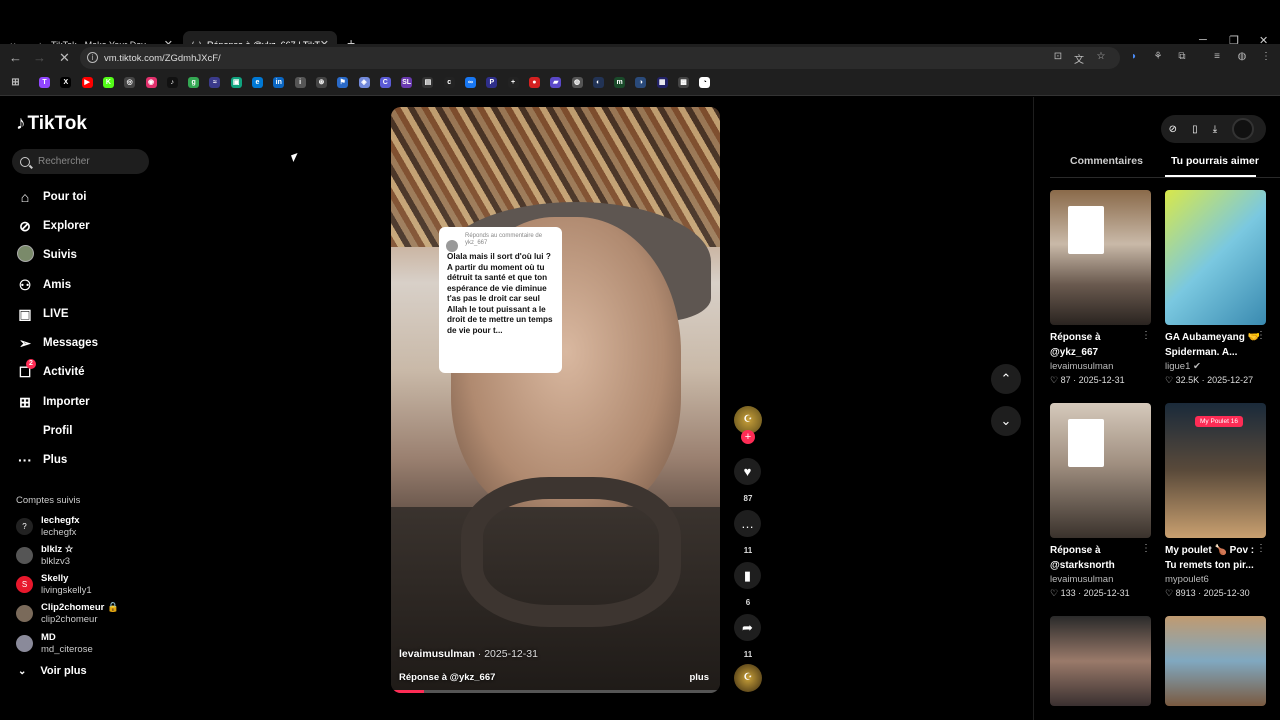  What do you see at coordinates (1058, 58) in the screenshot?
I see `install-app-icon: ⊡` at bounding box center [1058, 58].